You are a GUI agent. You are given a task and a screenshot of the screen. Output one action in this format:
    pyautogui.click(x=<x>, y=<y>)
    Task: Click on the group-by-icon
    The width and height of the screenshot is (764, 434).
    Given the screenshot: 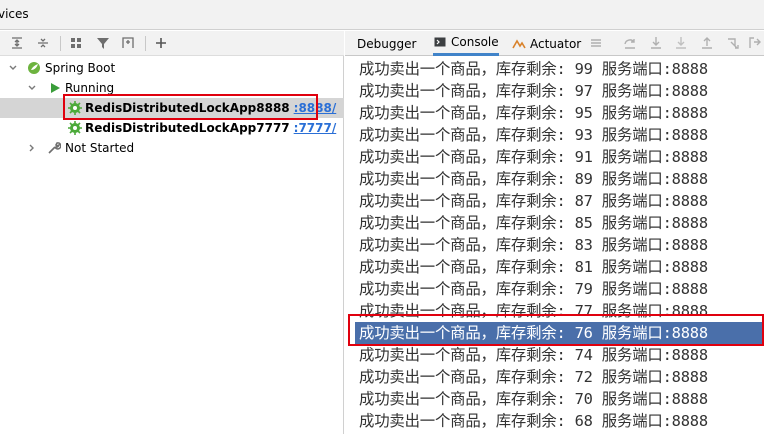 What is the action you would take?
    pyautogui.click(x=76, y=43)
    